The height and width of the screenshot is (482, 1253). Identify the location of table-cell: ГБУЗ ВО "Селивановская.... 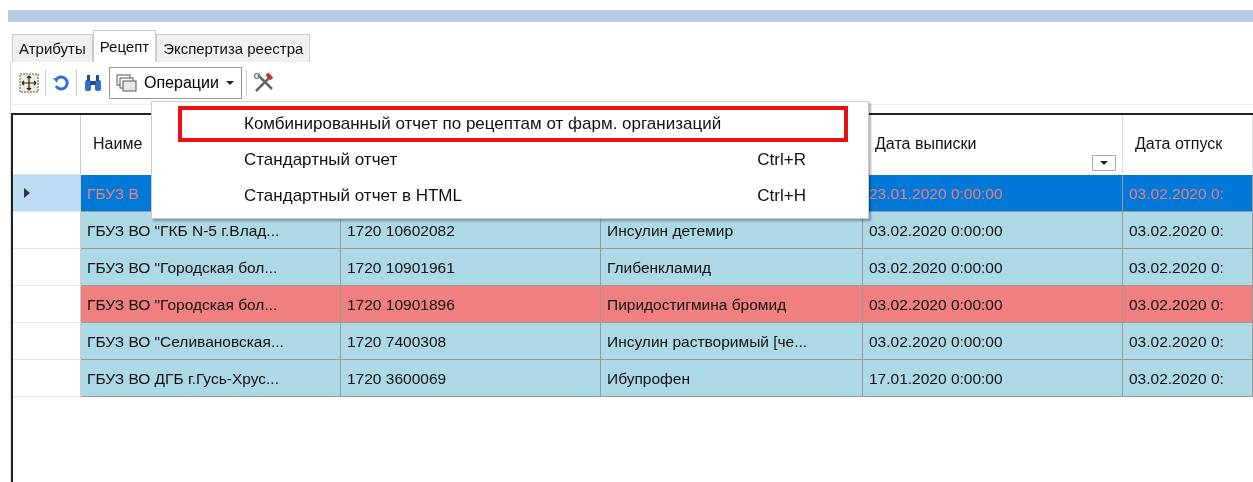
(211, 341).